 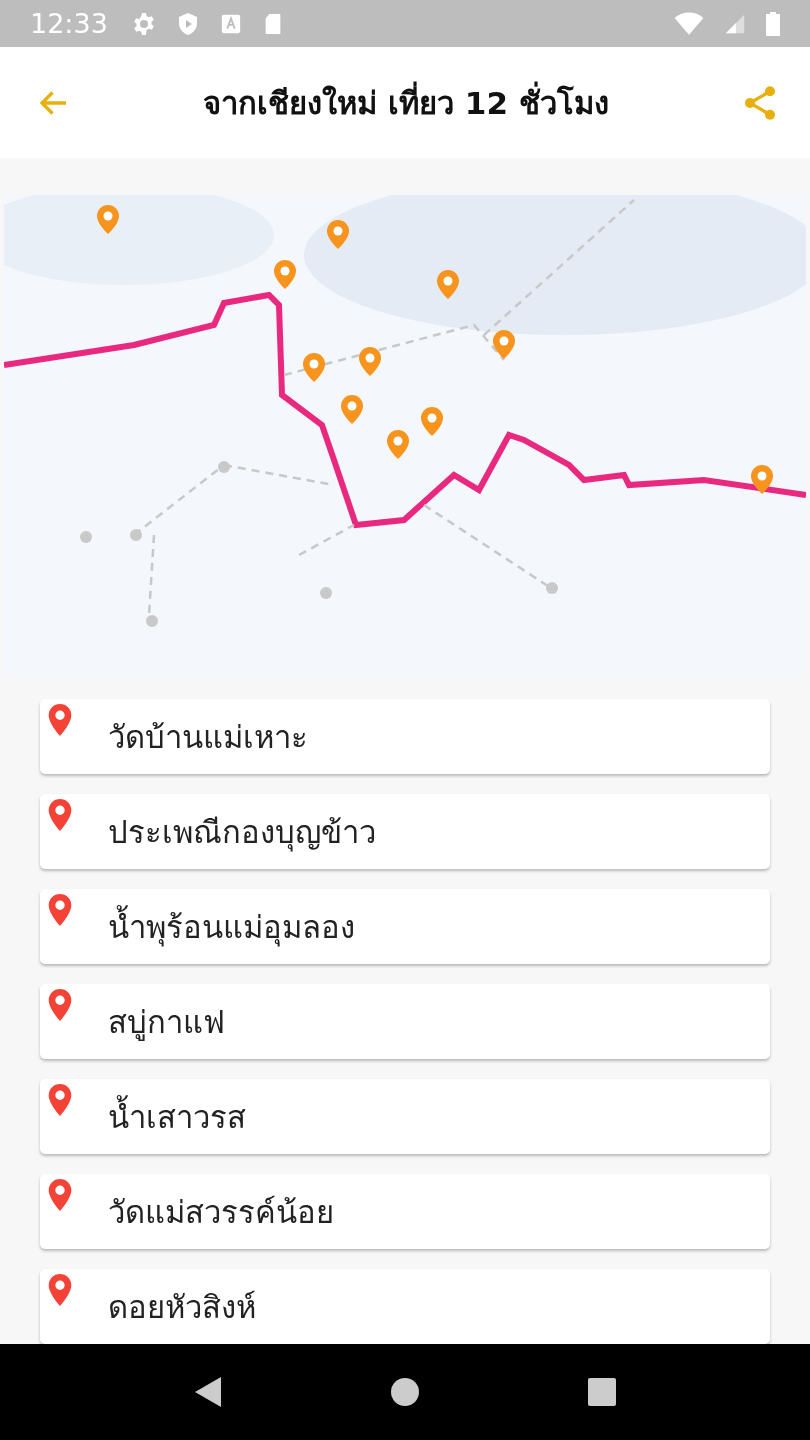 I want to click on place-name: สบู่กาแฟ, so click(x=166, y=1022).